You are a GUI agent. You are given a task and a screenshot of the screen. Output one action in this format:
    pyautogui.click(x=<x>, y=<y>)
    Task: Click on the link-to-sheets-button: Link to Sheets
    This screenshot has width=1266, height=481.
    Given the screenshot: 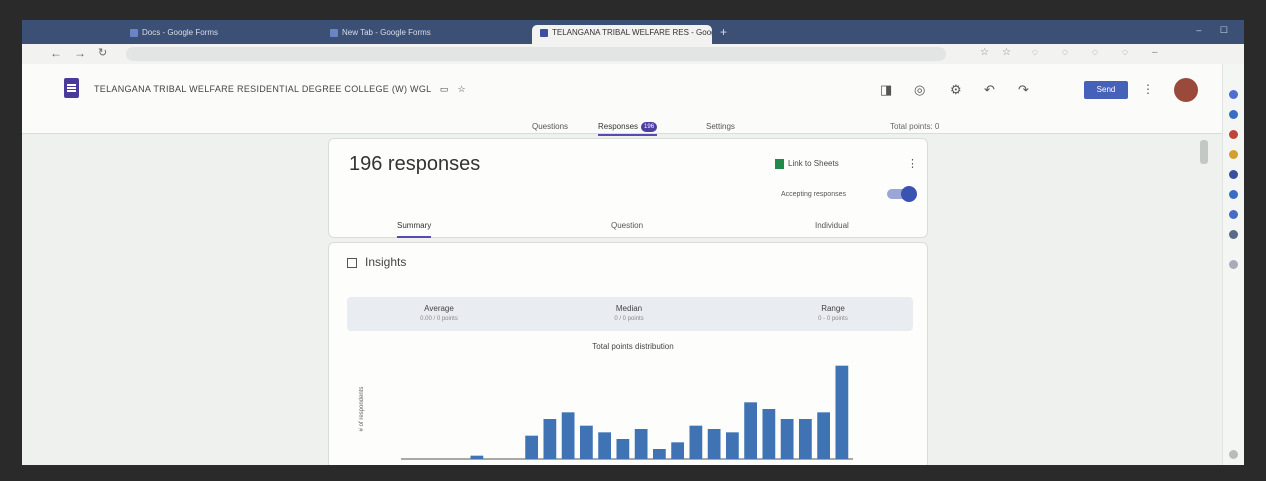 What is the action you would take?
    pyautogui.click(x=807, y=164)
    